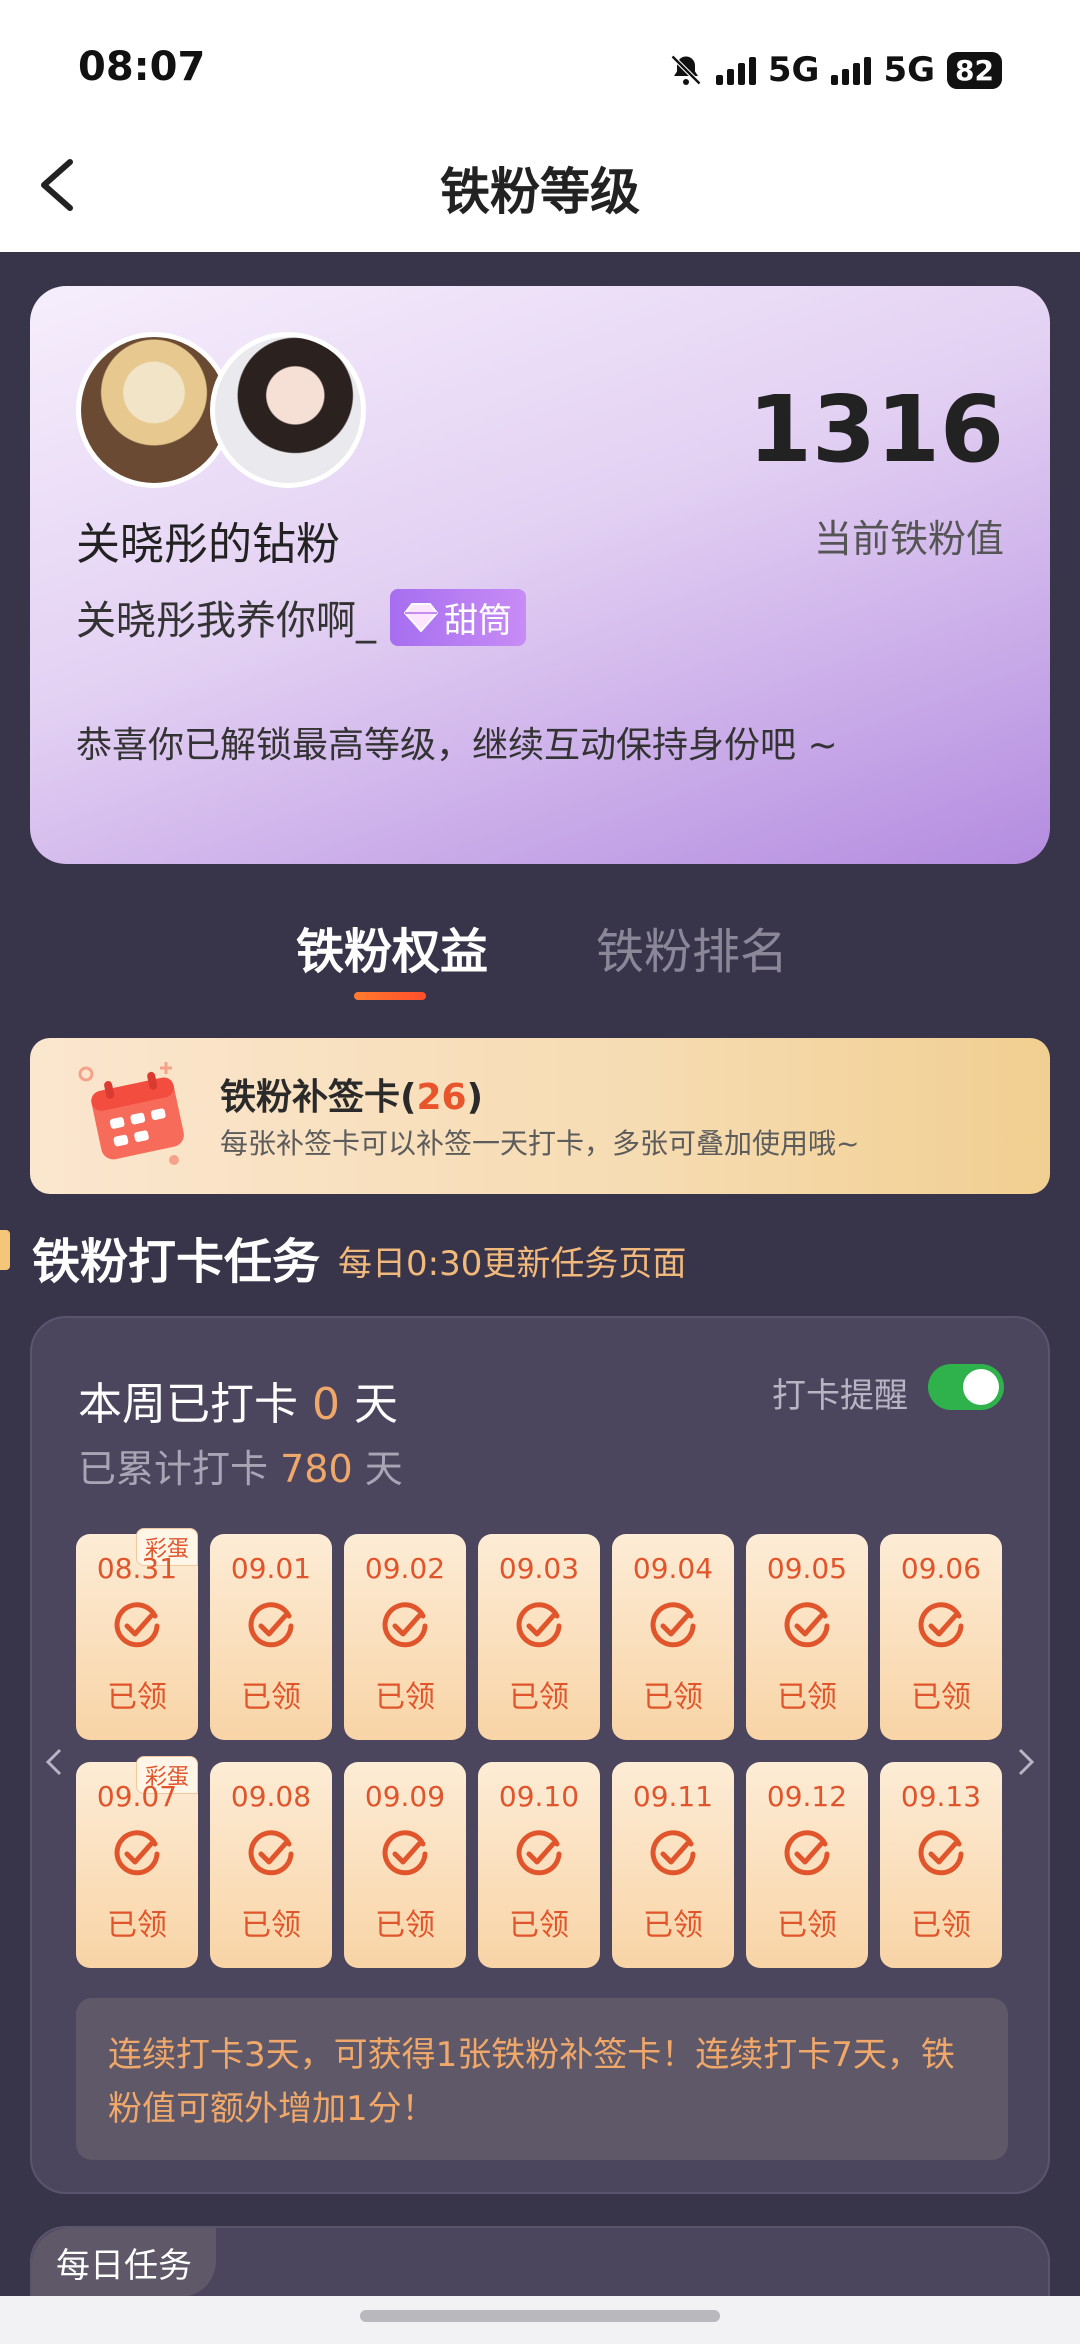 This screenshot has width=1080, height=2344. I want to click on checkin-date: 09.05, so click(807, 1568).